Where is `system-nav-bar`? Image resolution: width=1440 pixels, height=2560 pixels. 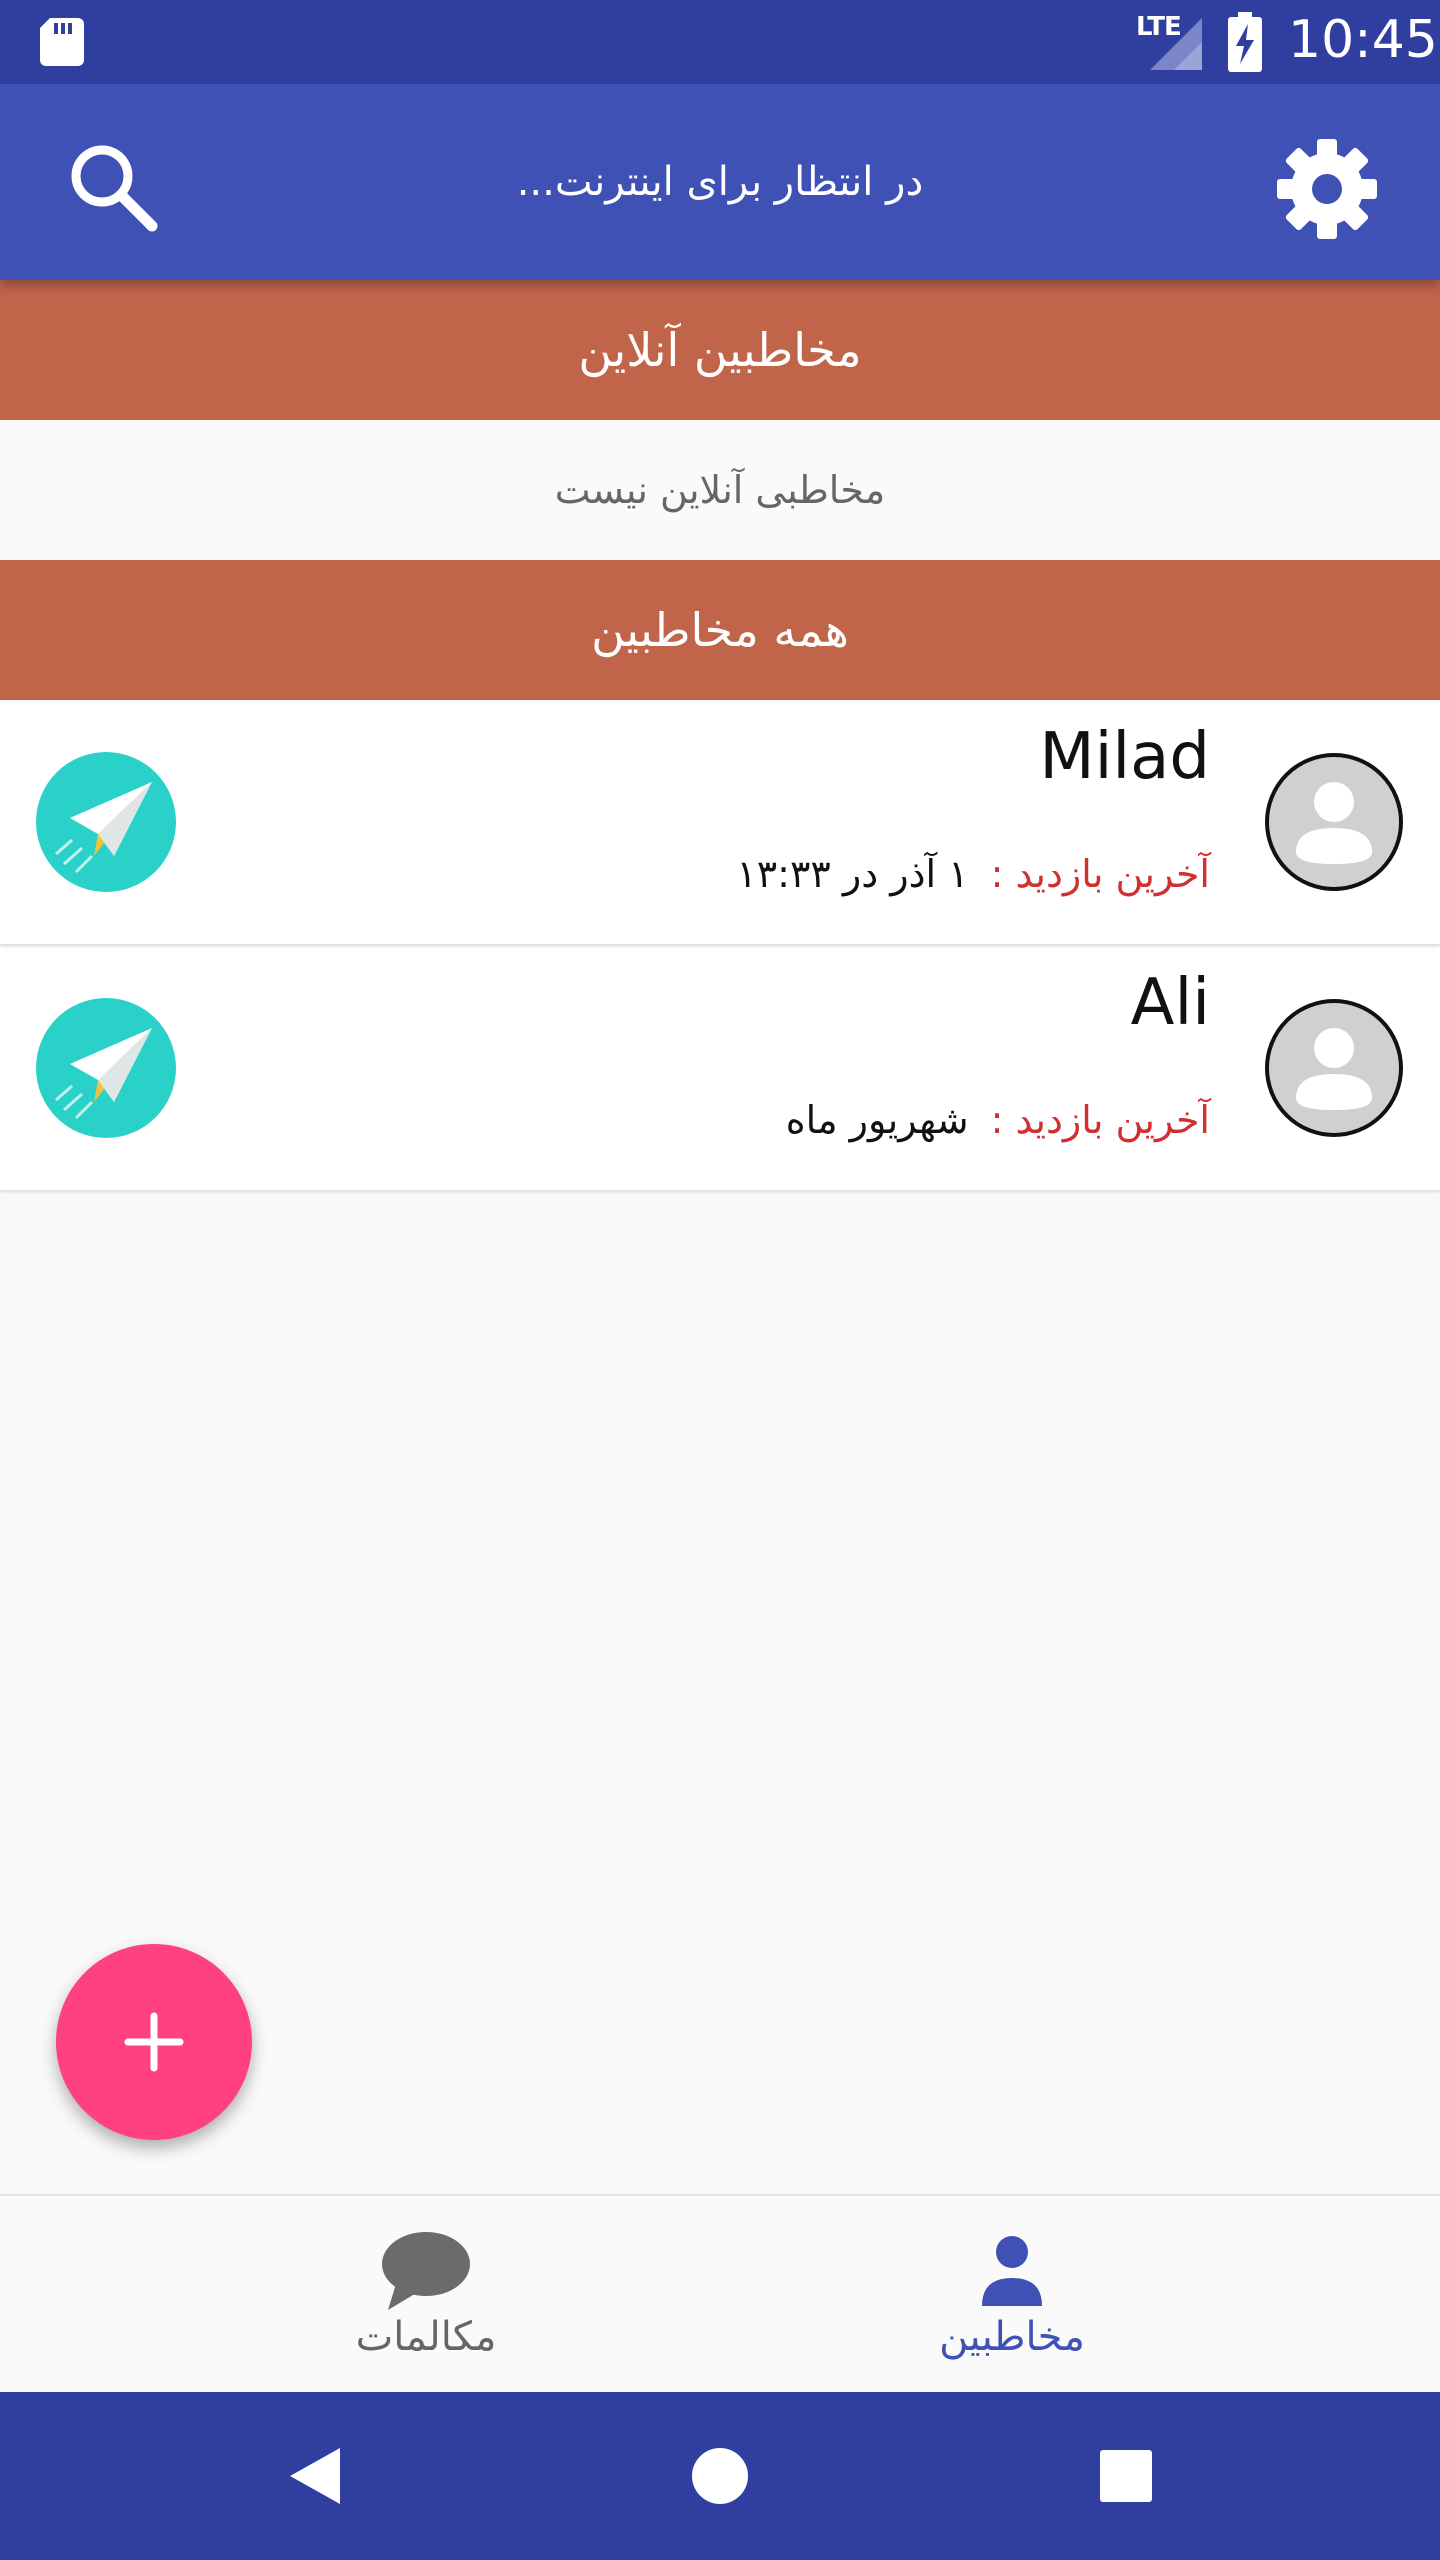 system-nav-bar is located at coordinates (720, 2476).